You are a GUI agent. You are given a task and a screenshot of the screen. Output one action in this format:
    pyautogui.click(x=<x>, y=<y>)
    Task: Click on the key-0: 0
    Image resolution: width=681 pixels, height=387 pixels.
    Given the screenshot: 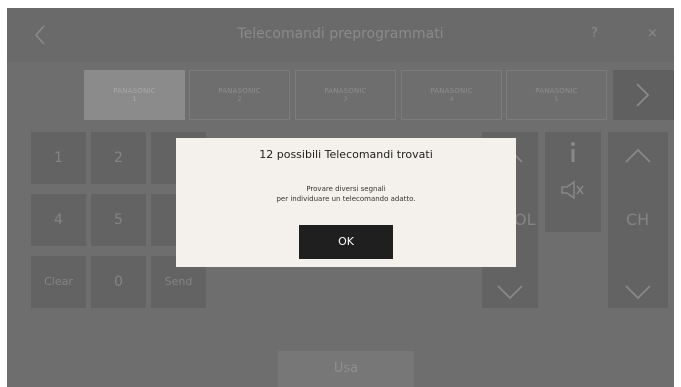 What is the action you would take?
    pyautogui.click(x=118, y=282)
    